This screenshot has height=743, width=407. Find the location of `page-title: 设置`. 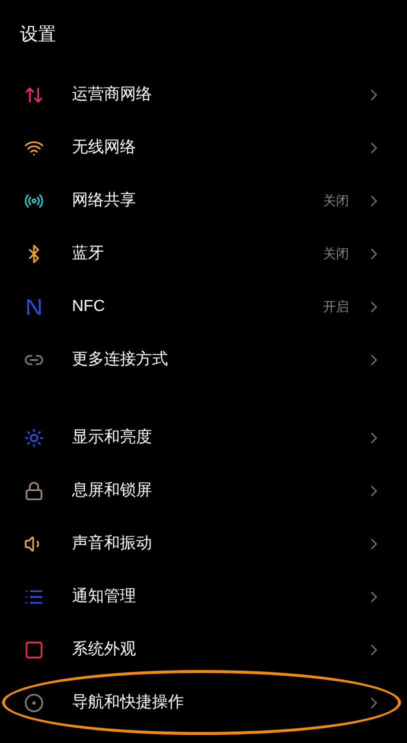

page-title: 设置 is located at coordinates (38, 34).